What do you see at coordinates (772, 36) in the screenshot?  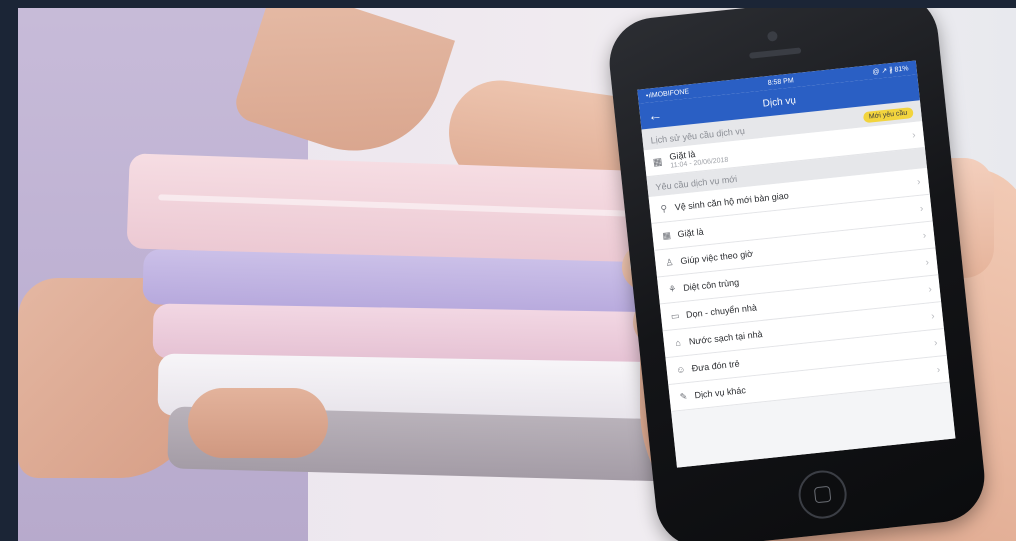 I see `front-camera` at bounding box center [772, 36].